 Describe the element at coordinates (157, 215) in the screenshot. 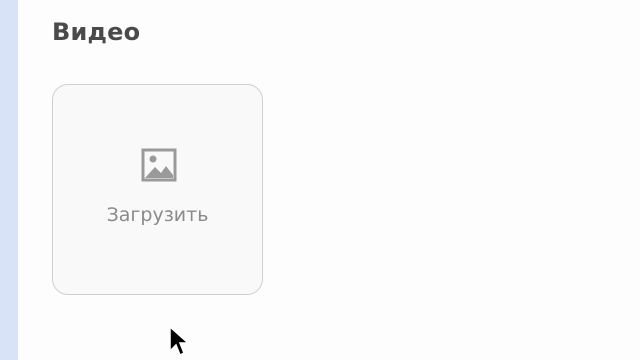

I see `upload-label: Загрузить` at that location.